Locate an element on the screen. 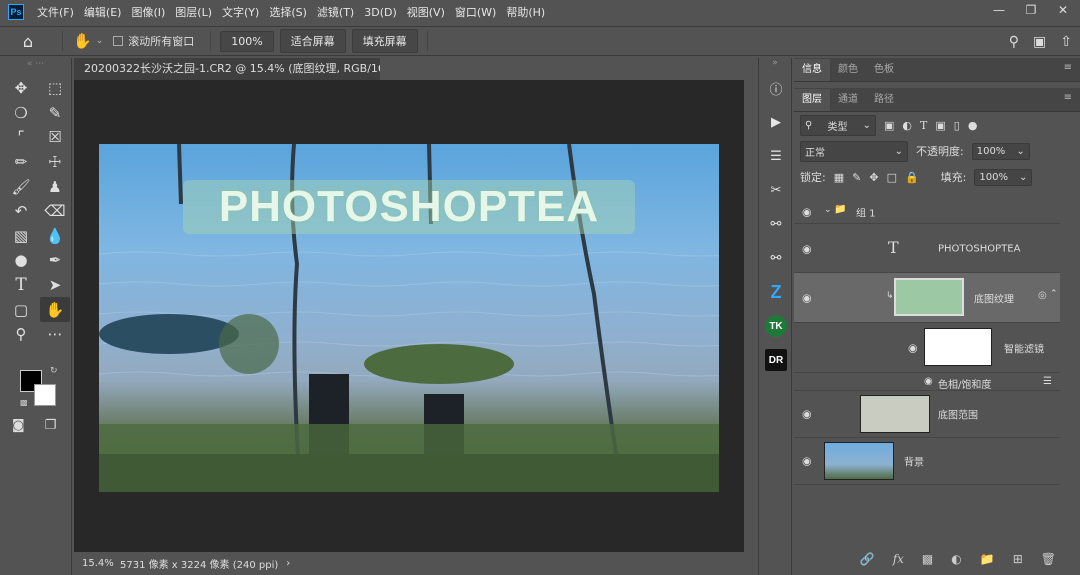 The width and height of the screenshot is (1080, 575). default-colors-icon: ▩ is located at coordinates (24, 402).